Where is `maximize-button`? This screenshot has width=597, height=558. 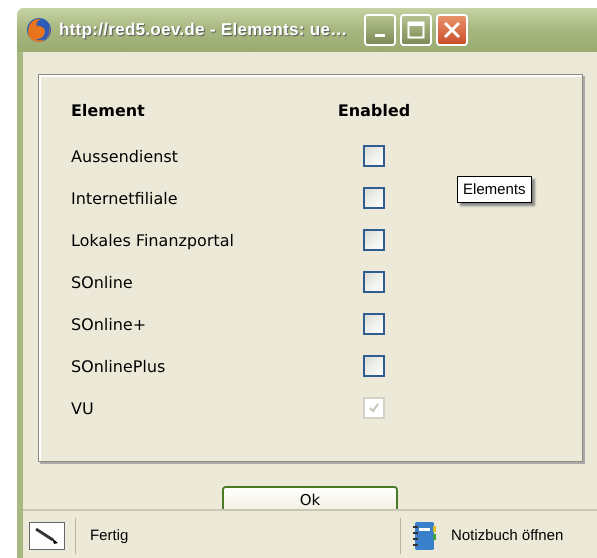 maximize-button is located at coordinates (416, 30).